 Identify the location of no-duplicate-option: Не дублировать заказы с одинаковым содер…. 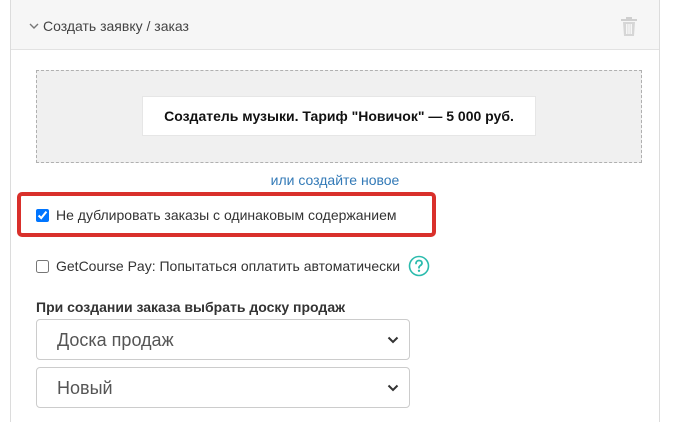
(216, 215).